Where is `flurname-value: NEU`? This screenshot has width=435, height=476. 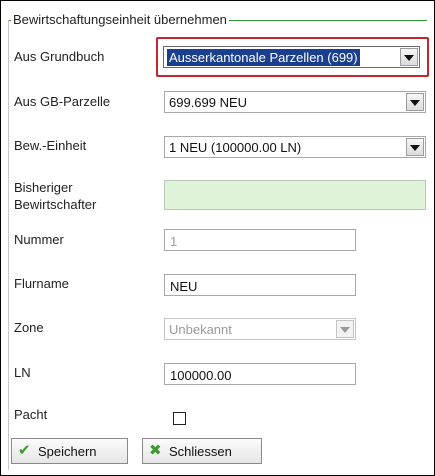
flurname-value: NEU is located at coordinates (184, 286).